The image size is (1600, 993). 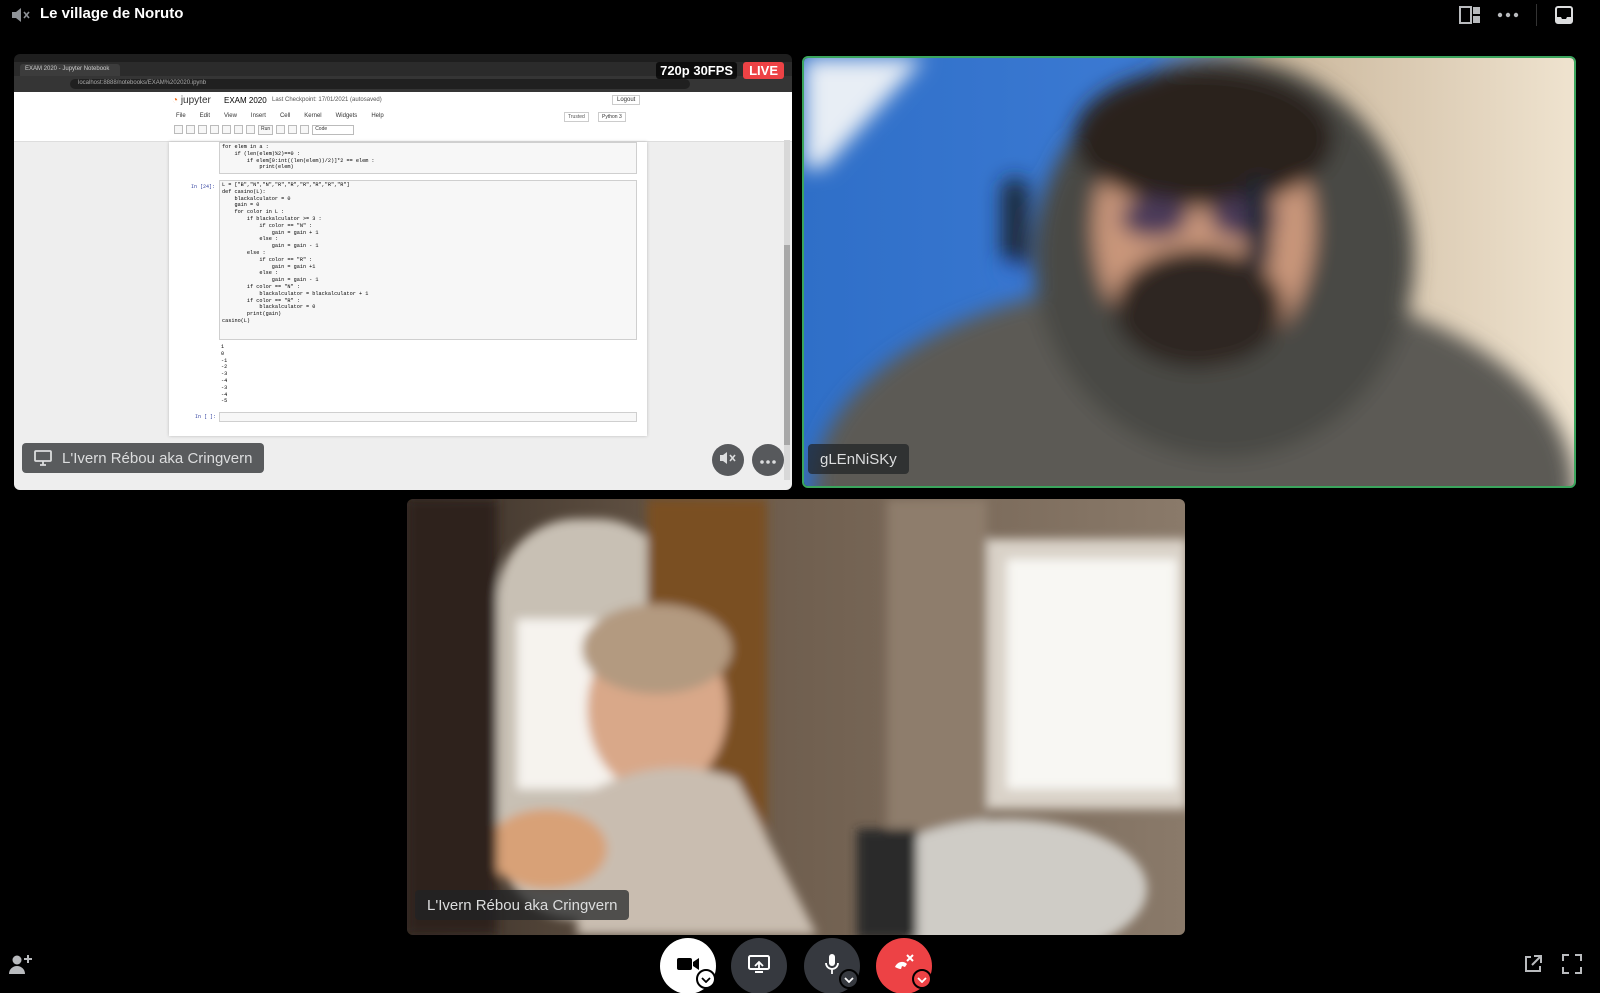 I want to click on microphone-options-button, so click(x=849, y=979).